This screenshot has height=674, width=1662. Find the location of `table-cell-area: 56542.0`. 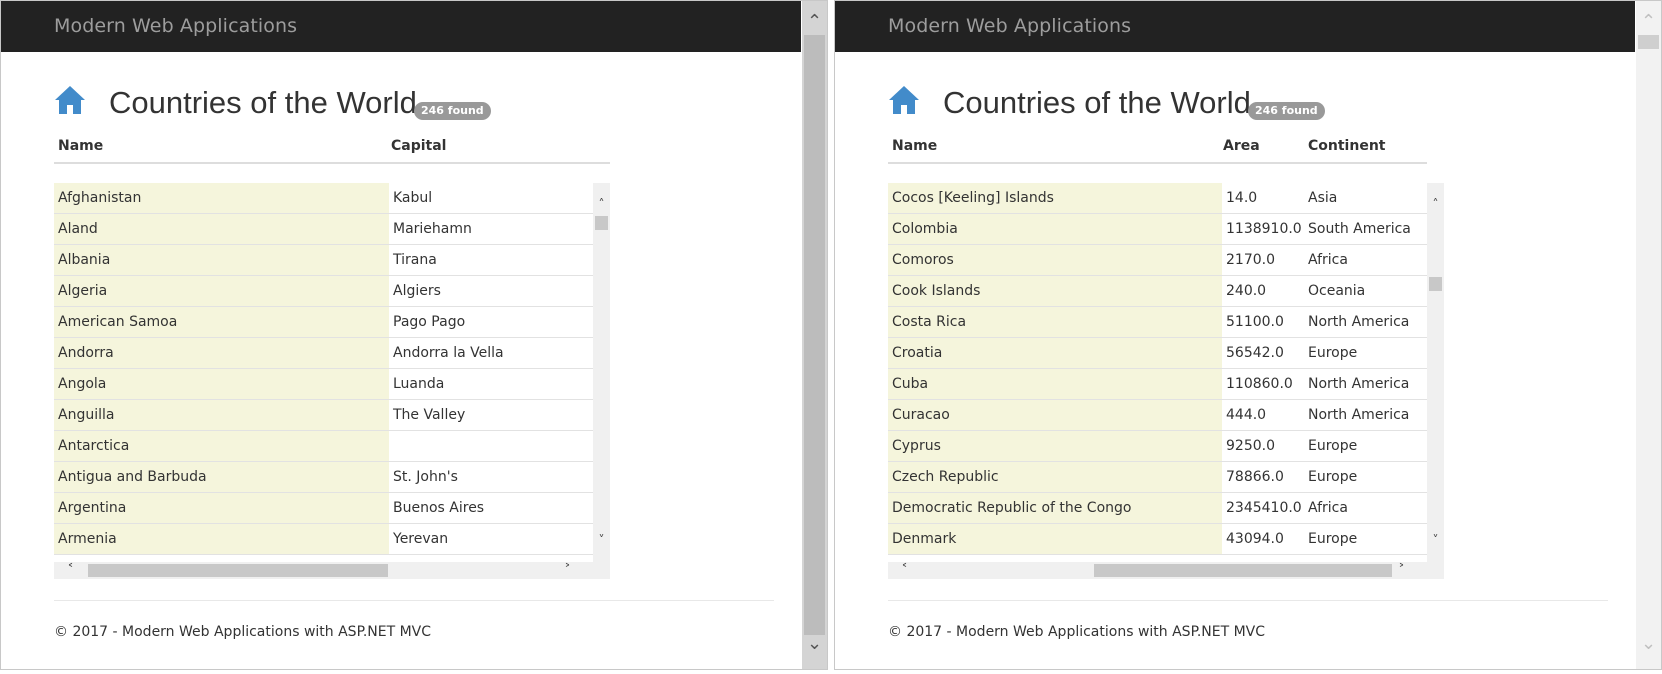

table-cell-area: 56542.0 is located at coordinates (1255, 353).